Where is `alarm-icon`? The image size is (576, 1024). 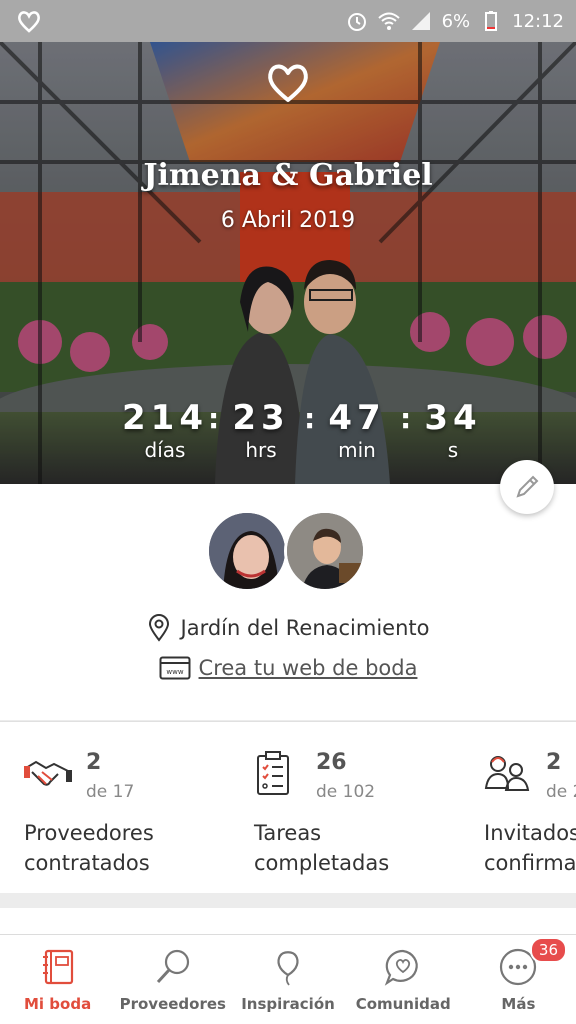 alarm-icon is located at coordinates (356, 22).